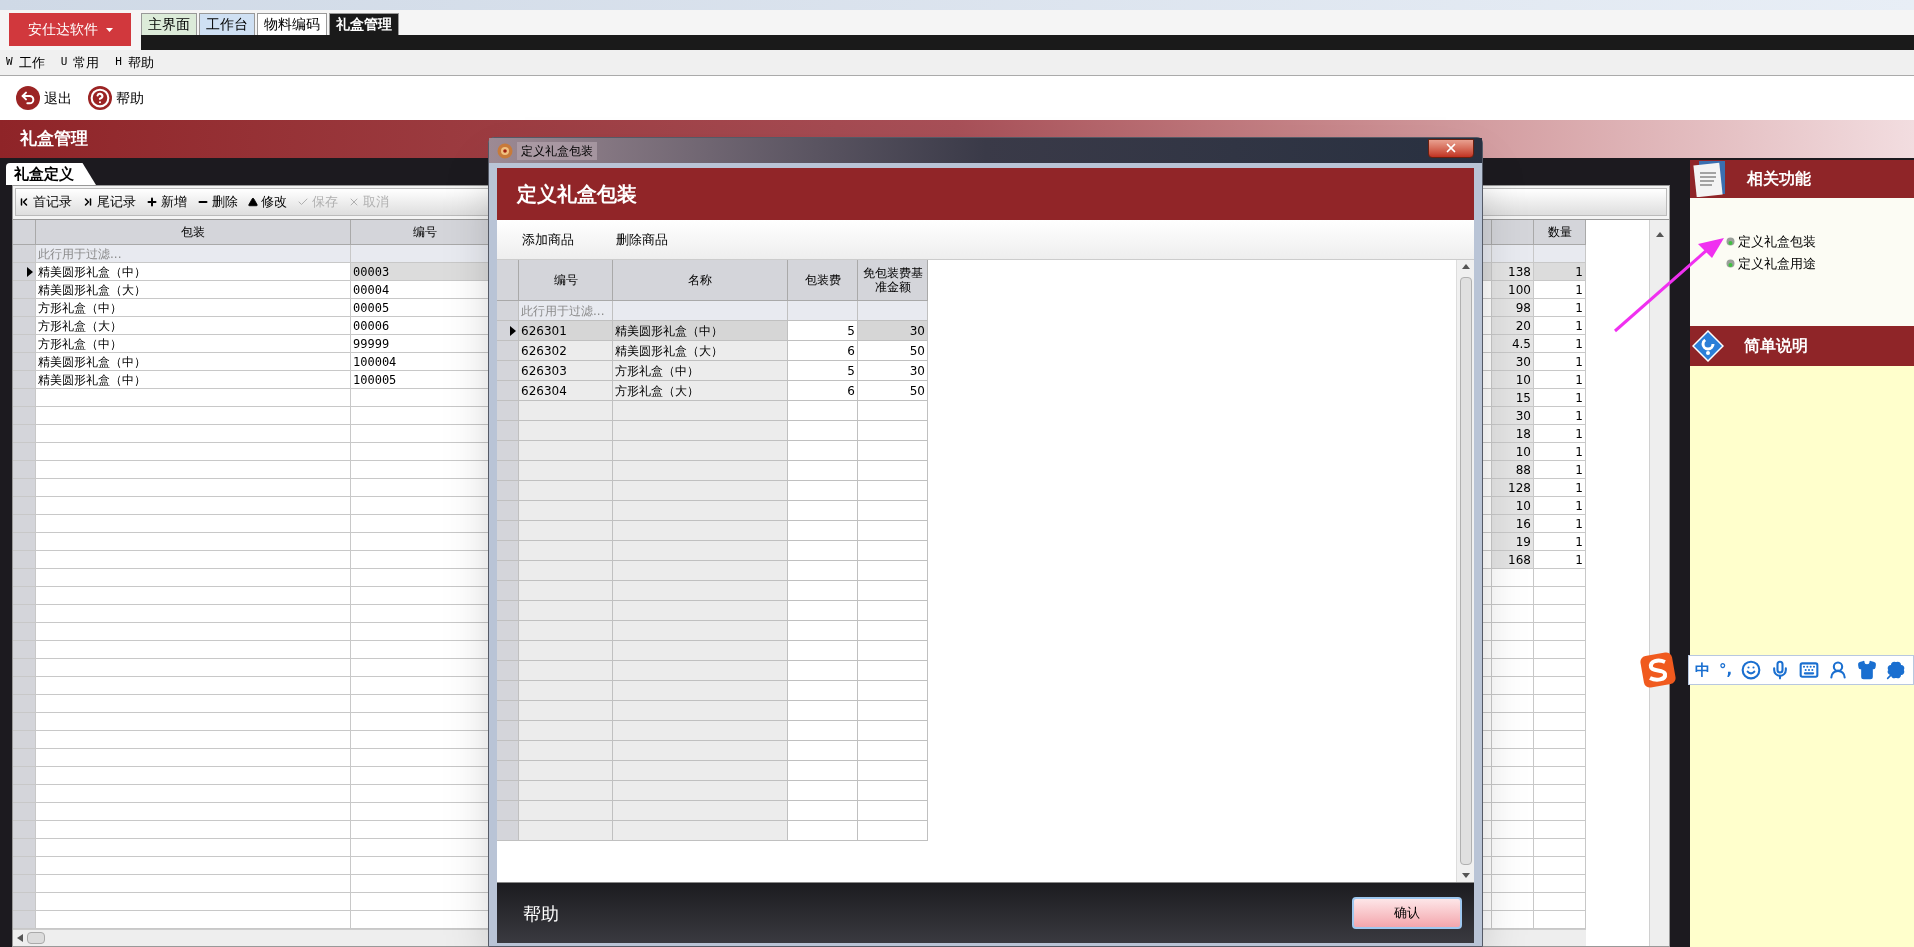  Describe the element at coordinates (1779, 179) in the screenshot. I see `panel-title: 相关功能` at that location.